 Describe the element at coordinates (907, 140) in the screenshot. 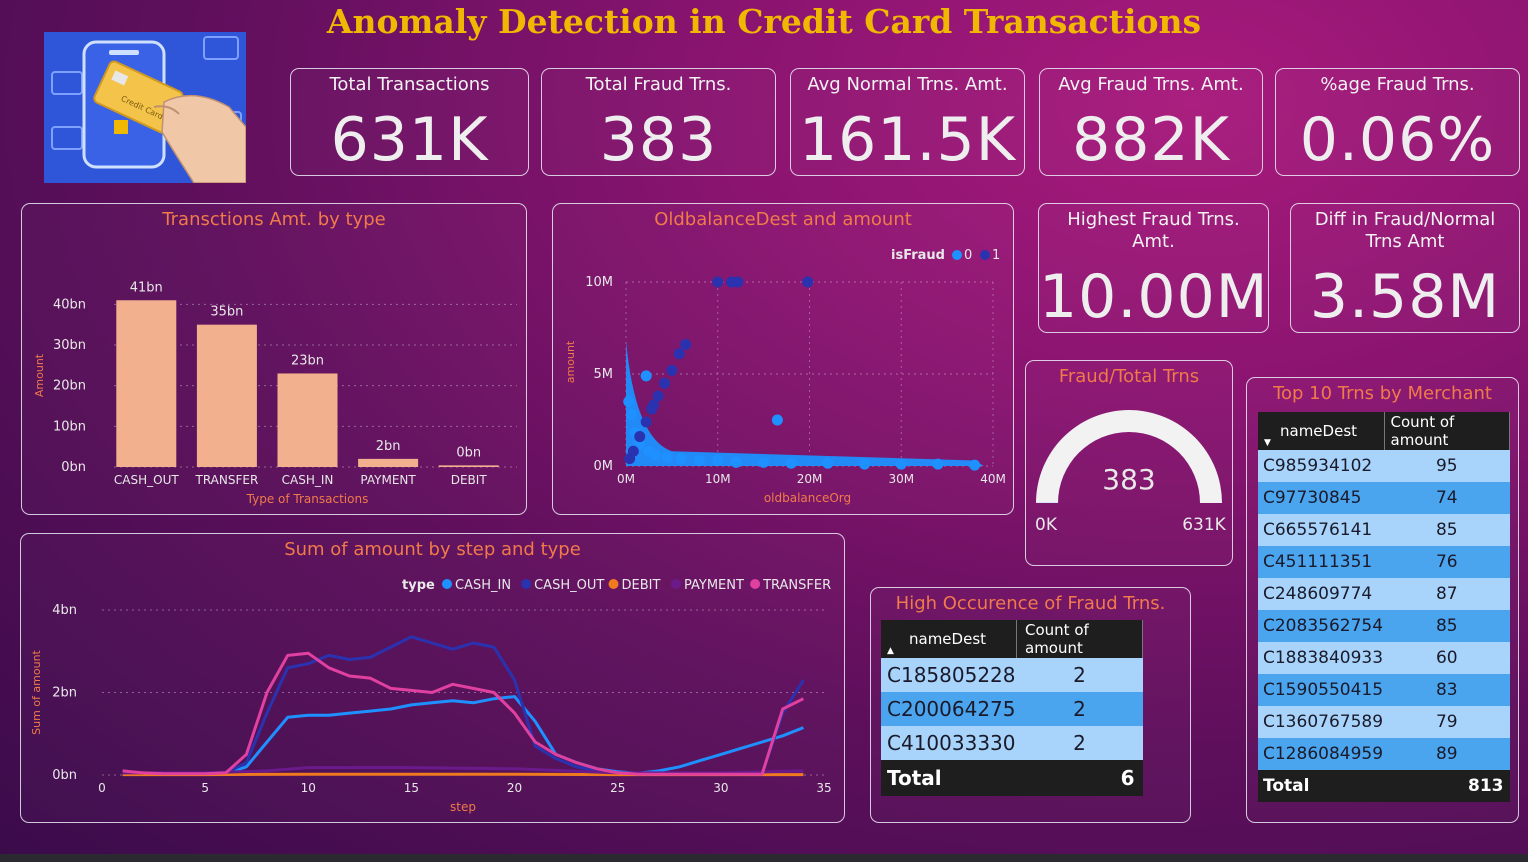

I see `kpi-value: 161.5K` at that location.